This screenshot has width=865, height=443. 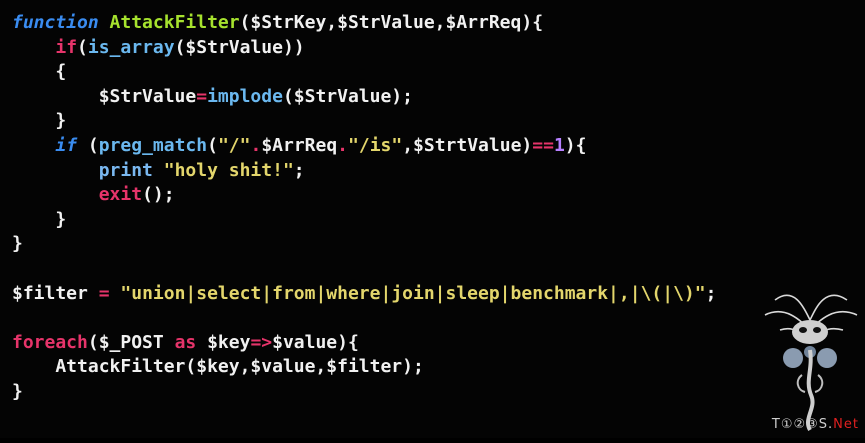 What do you see at coordinates (315, 342) in the screenshot?
I see `code-token: $value){` at bounding box center [315, 342].